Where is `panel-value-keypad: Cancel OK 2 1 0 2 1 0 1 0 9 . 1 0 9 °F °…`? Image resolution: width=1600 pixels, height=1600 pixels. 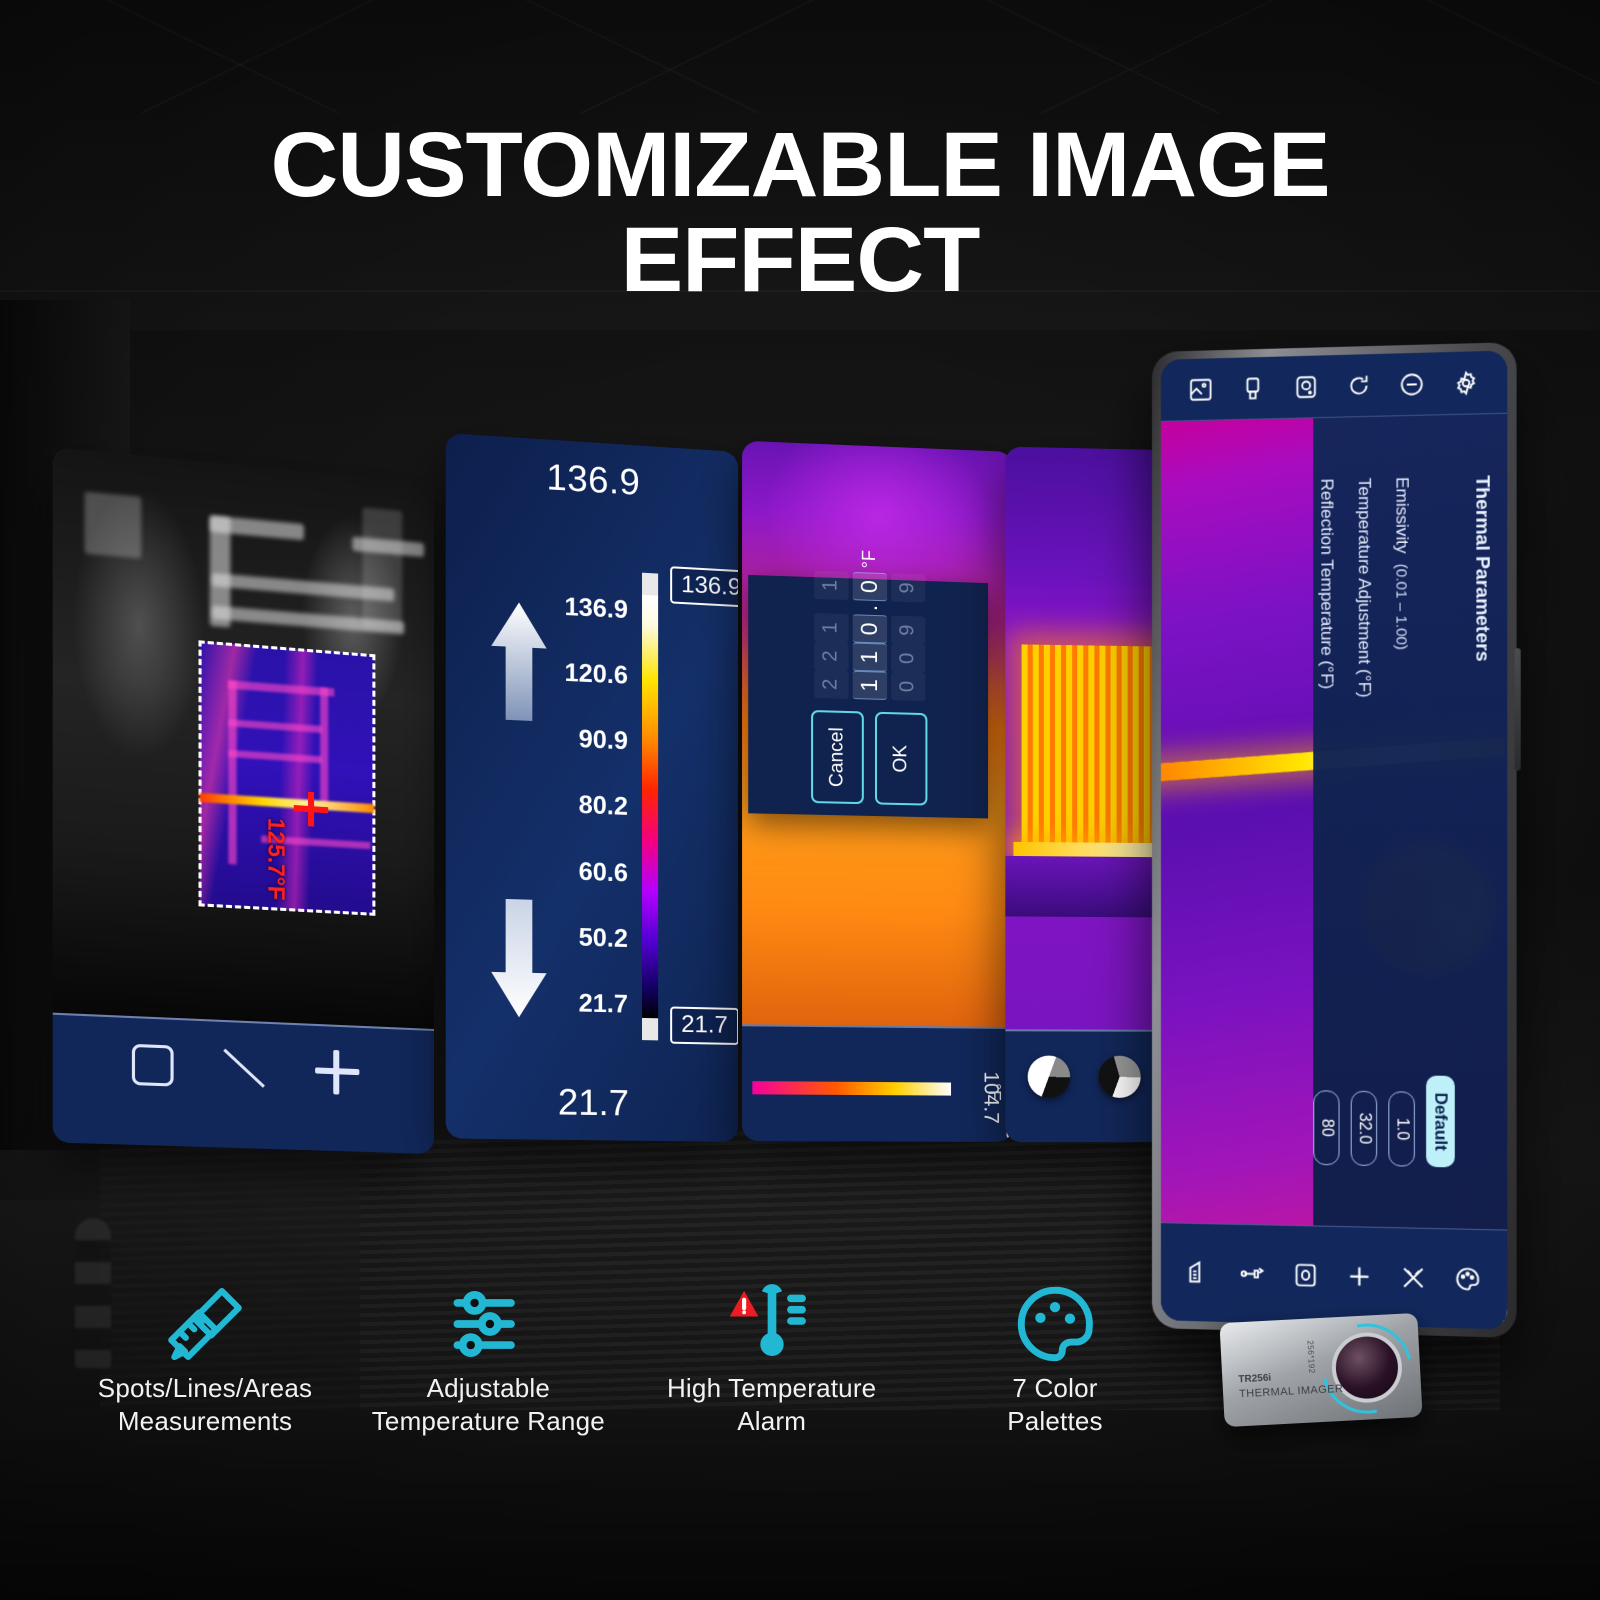
panel-value-keypad: Cancel OK 2 1 0 2 1 0 1 0 9 . 1 0 9 °F °… is located at coordinates (877, 791).